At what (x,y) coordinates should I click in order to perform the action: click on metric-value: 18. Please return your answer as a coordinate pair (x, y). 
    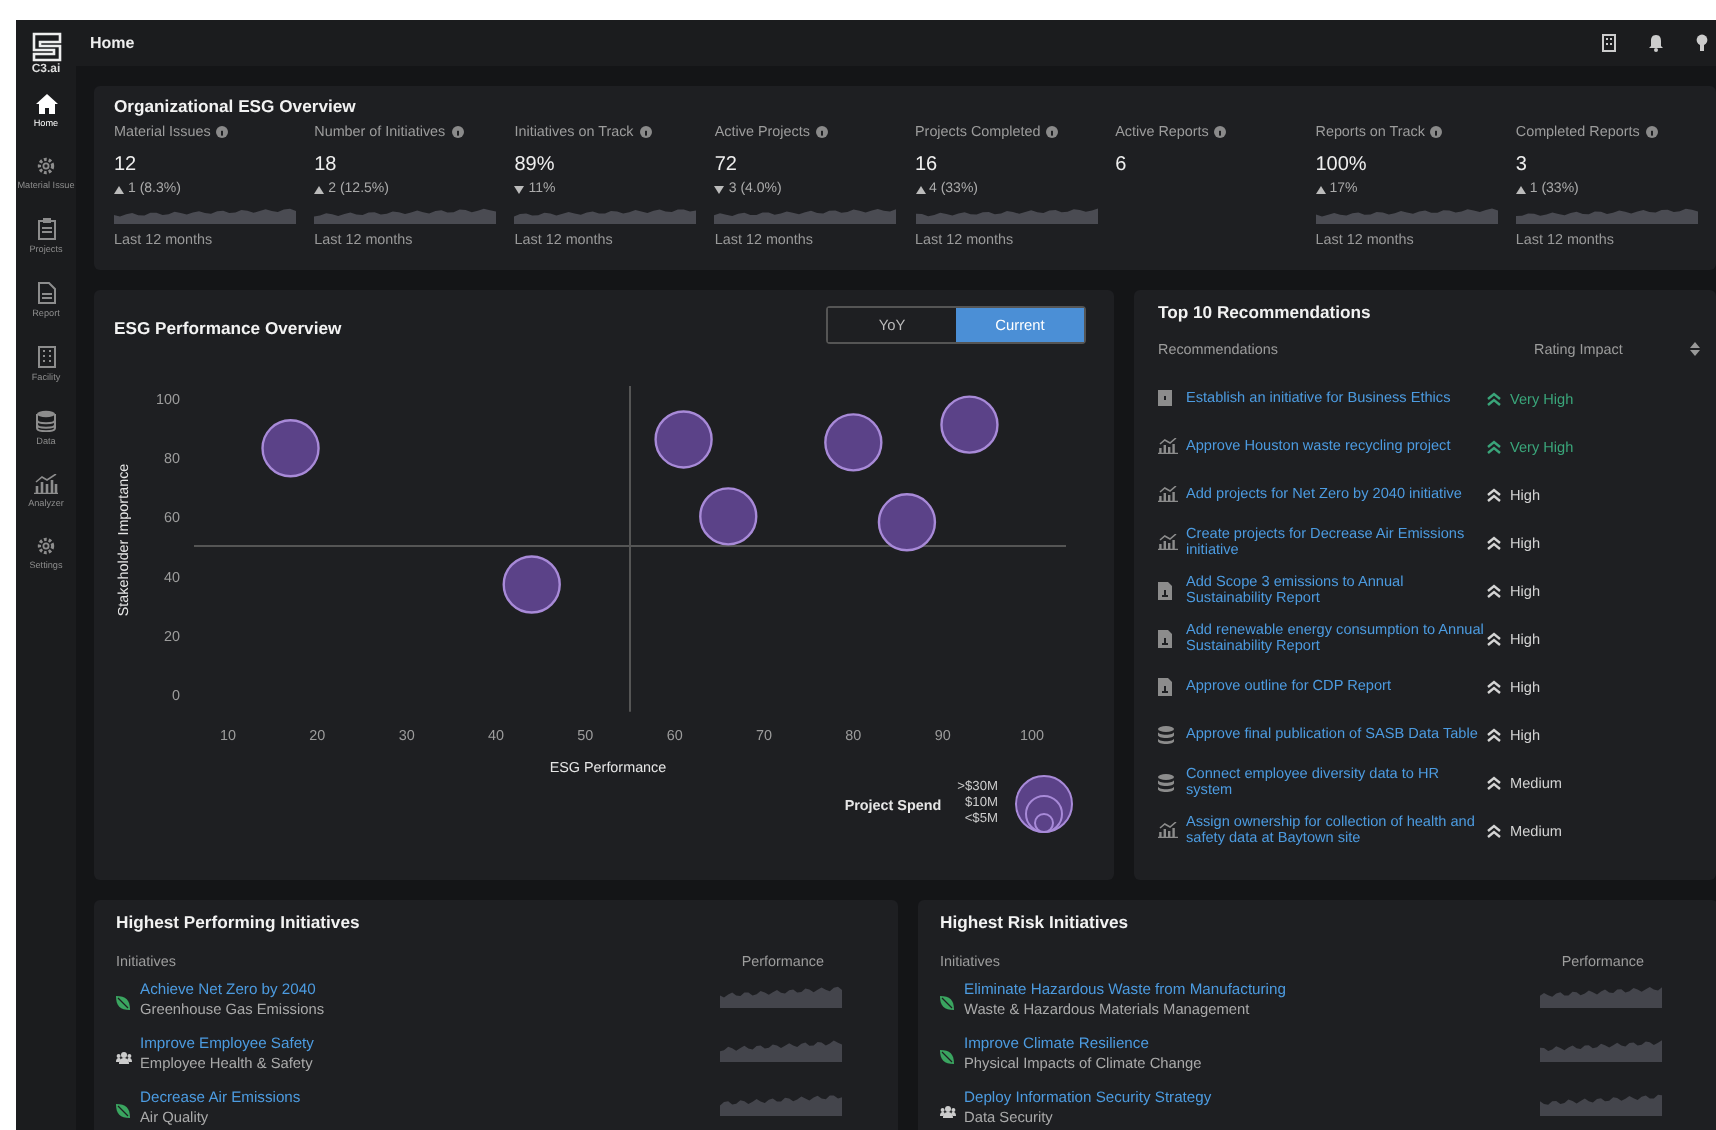
    Looking at the image, I should click on (325, 165).